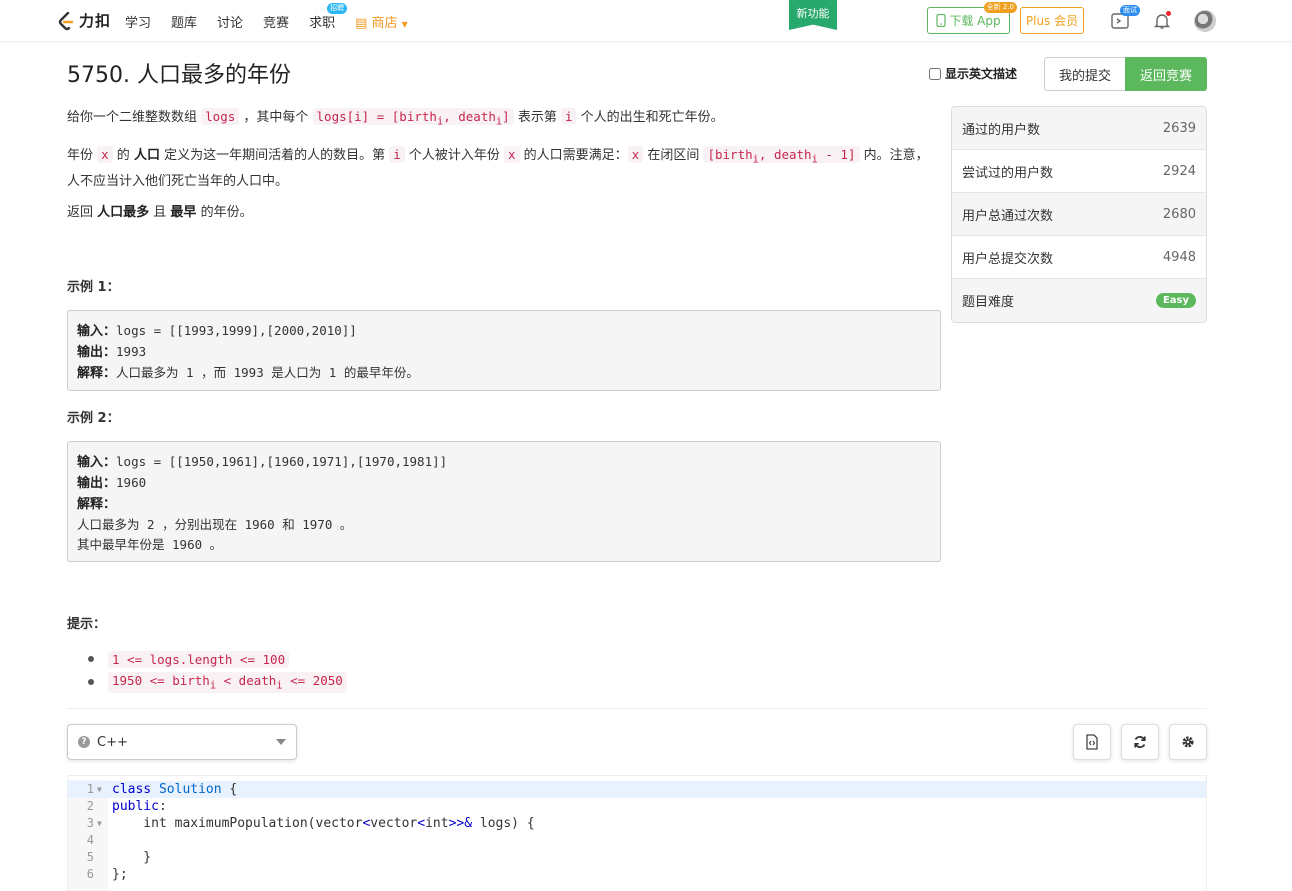 The image size is (1292, 891). What do you see at coordinates (1179, 171) in the screenshot?
I see `stat-value: 2924` at bounding box center [1179, 171].